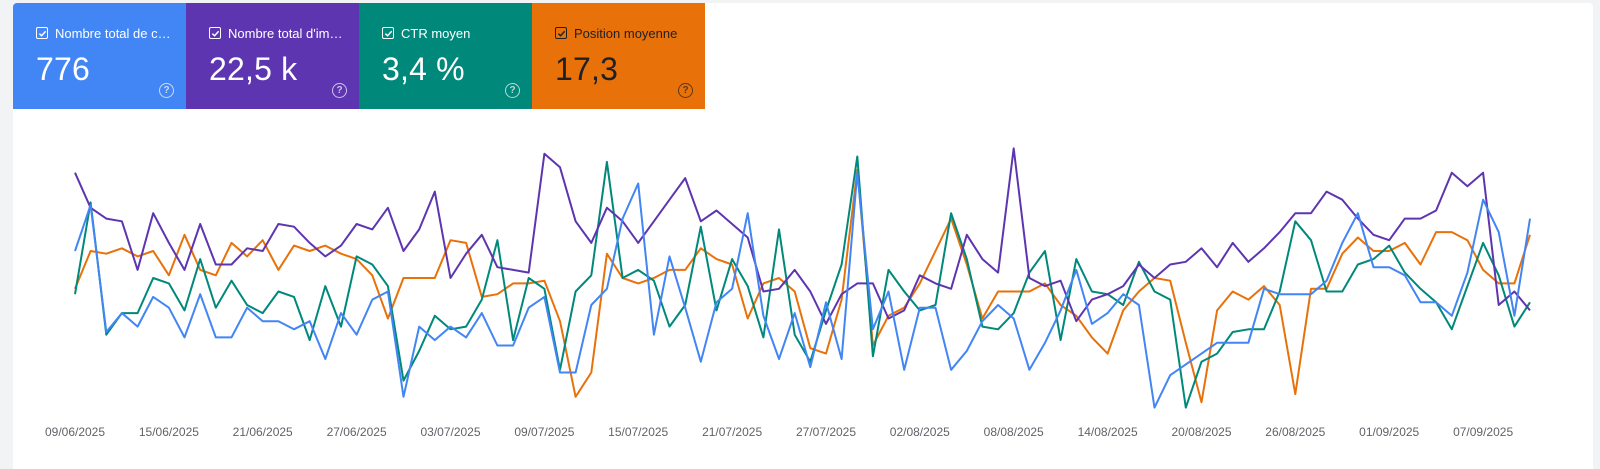 Image resolution: width=1600 pixels, height=469 pixels. What do you see at coordinates (169, 432) in the screenshot?
I see `x-tick-label: 15/06/2025` at bounding box center [169, 432].